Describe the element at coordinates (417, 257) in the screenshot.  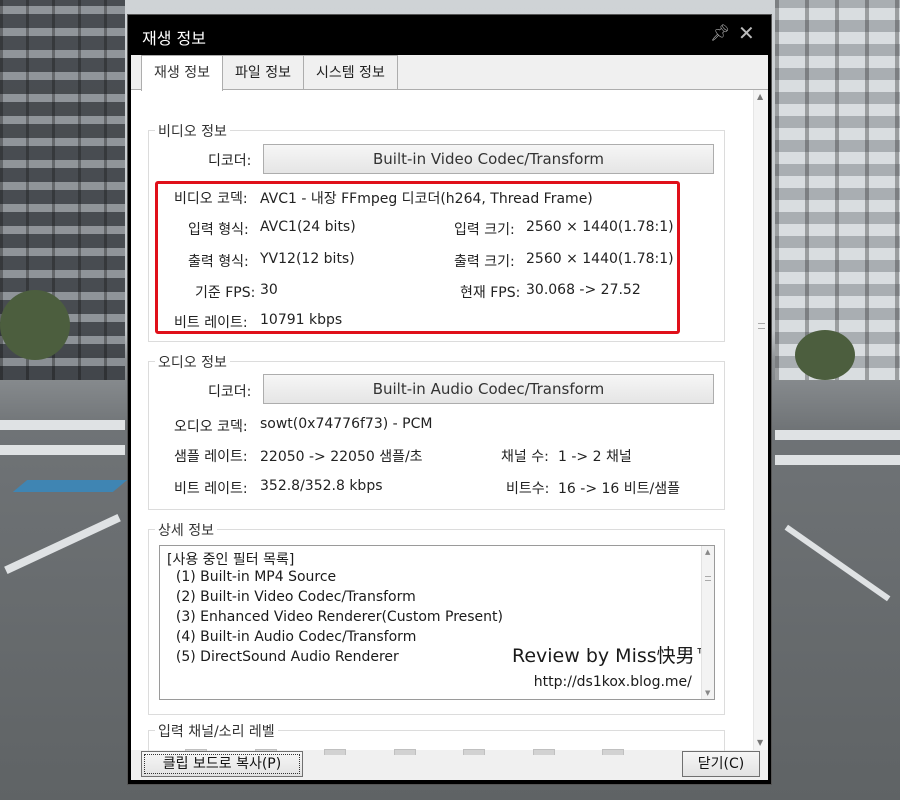
I see `highlight-box` at that location.